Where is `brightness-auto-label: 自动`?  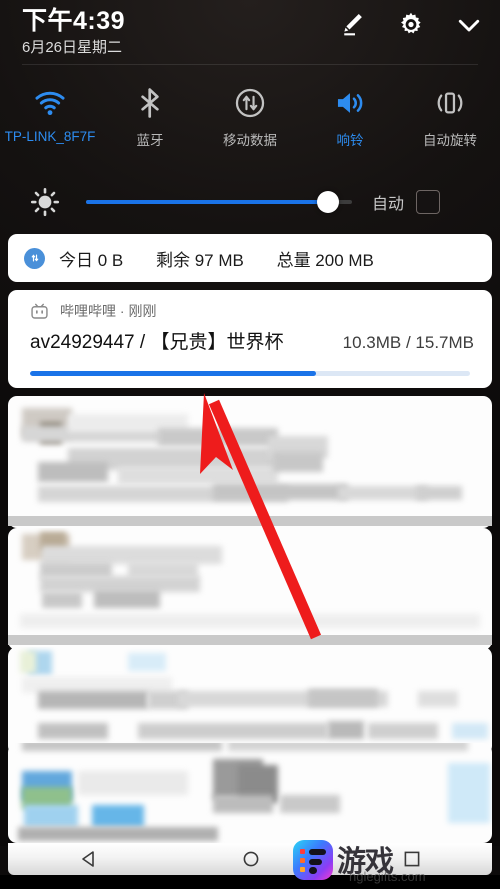
brightness-auto-label: 自动 is located at coordinates (388, 204).